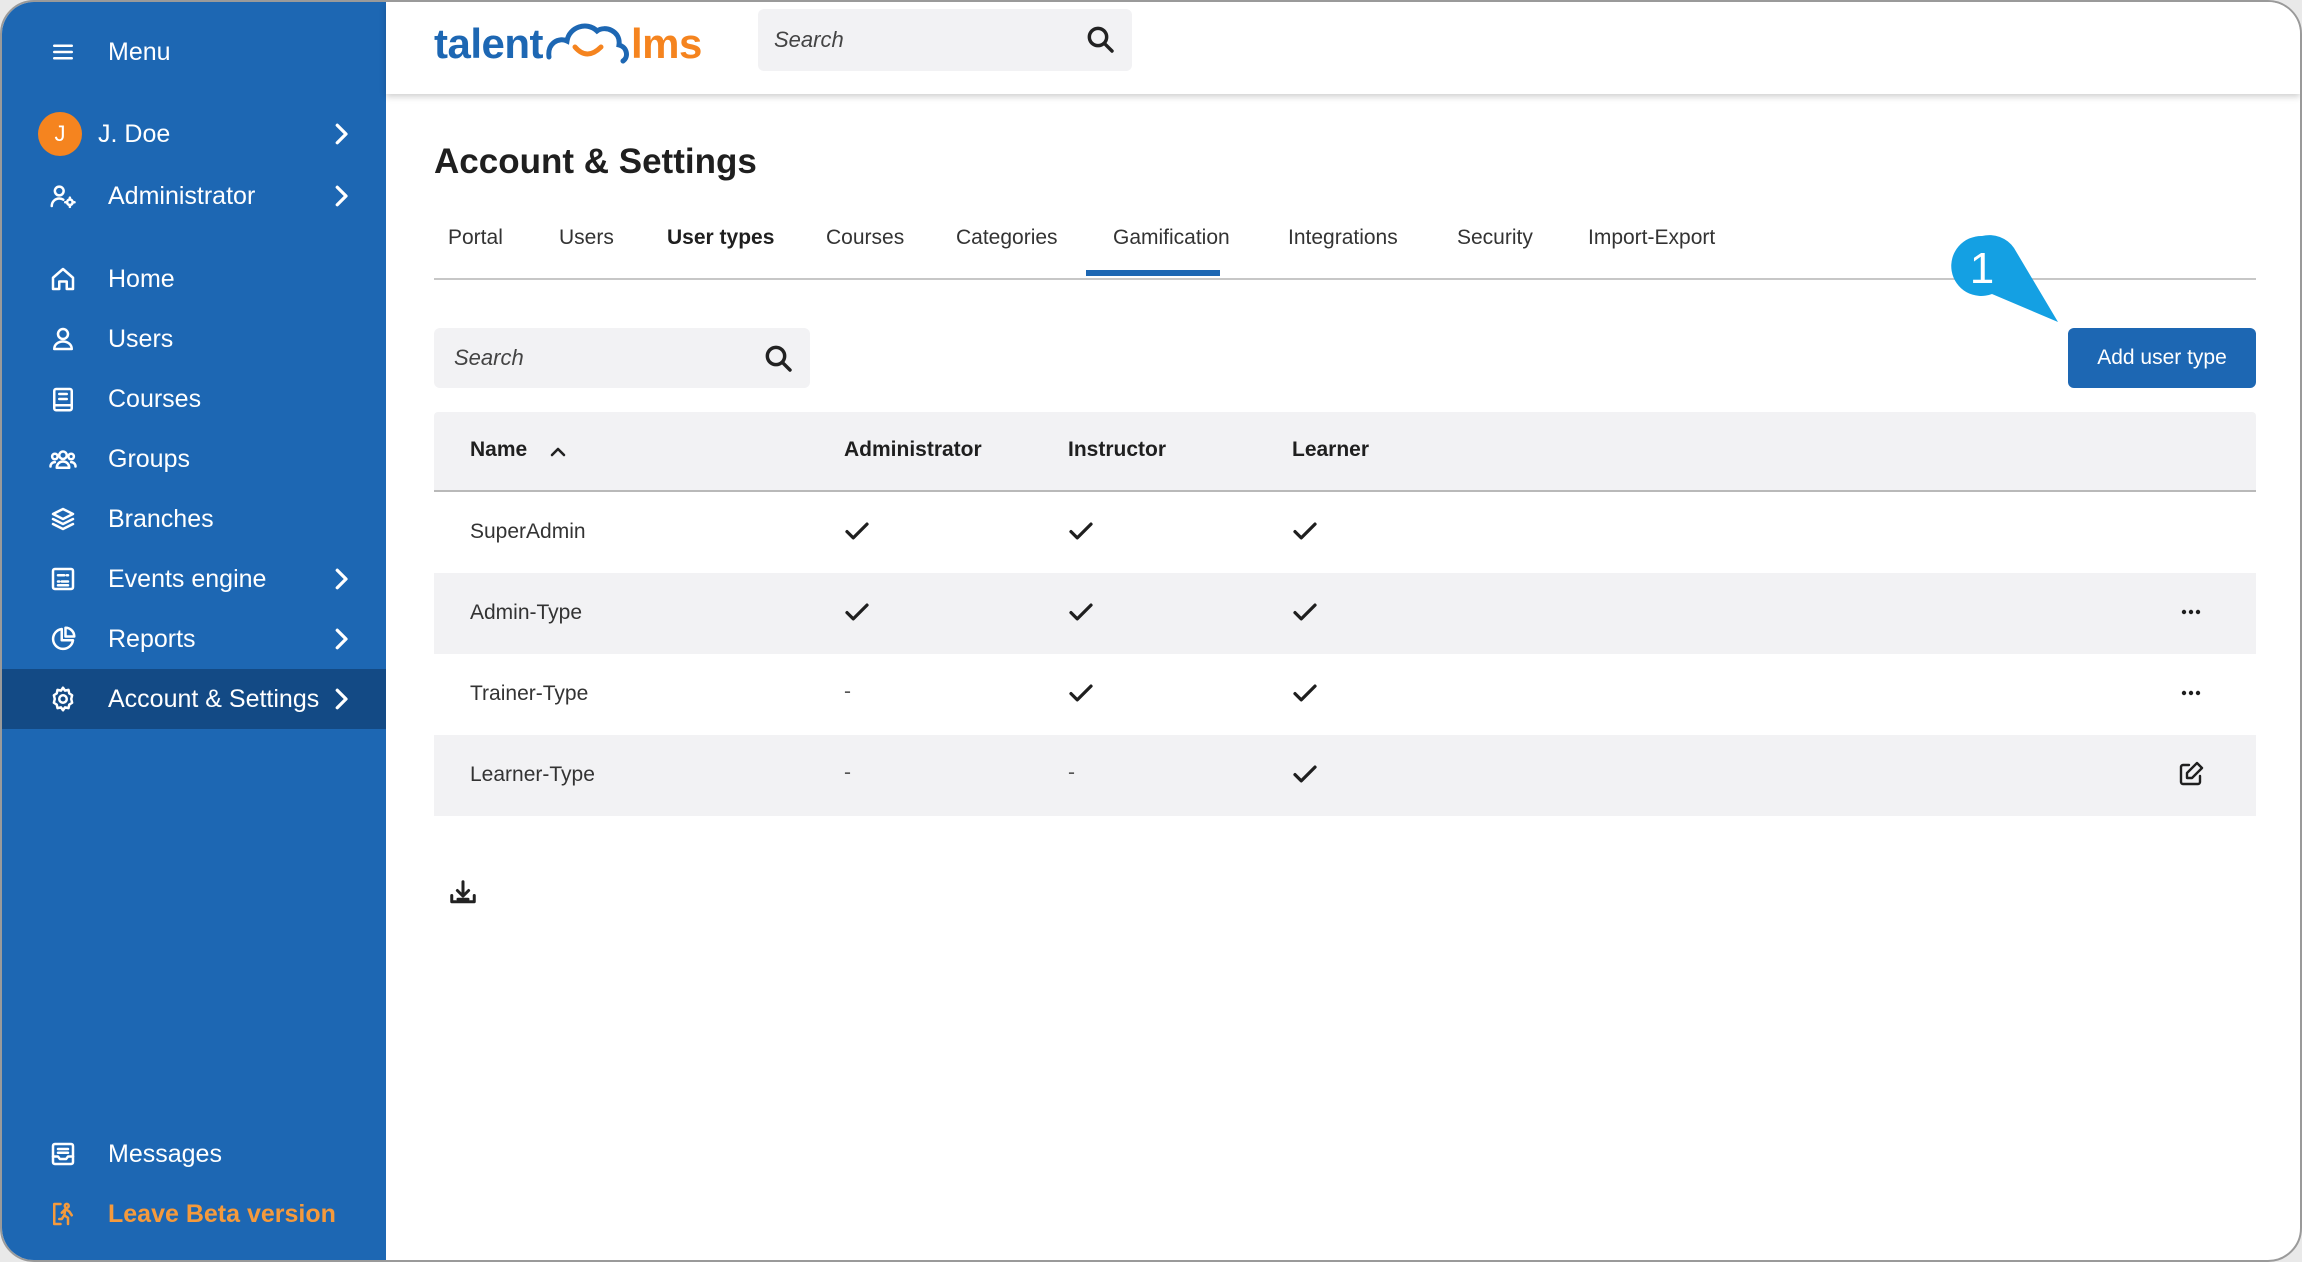  What do you see at coordinates (182, 195) in the screenshot?
I see `role-label: Administrator` at bounding box center [182, 195].